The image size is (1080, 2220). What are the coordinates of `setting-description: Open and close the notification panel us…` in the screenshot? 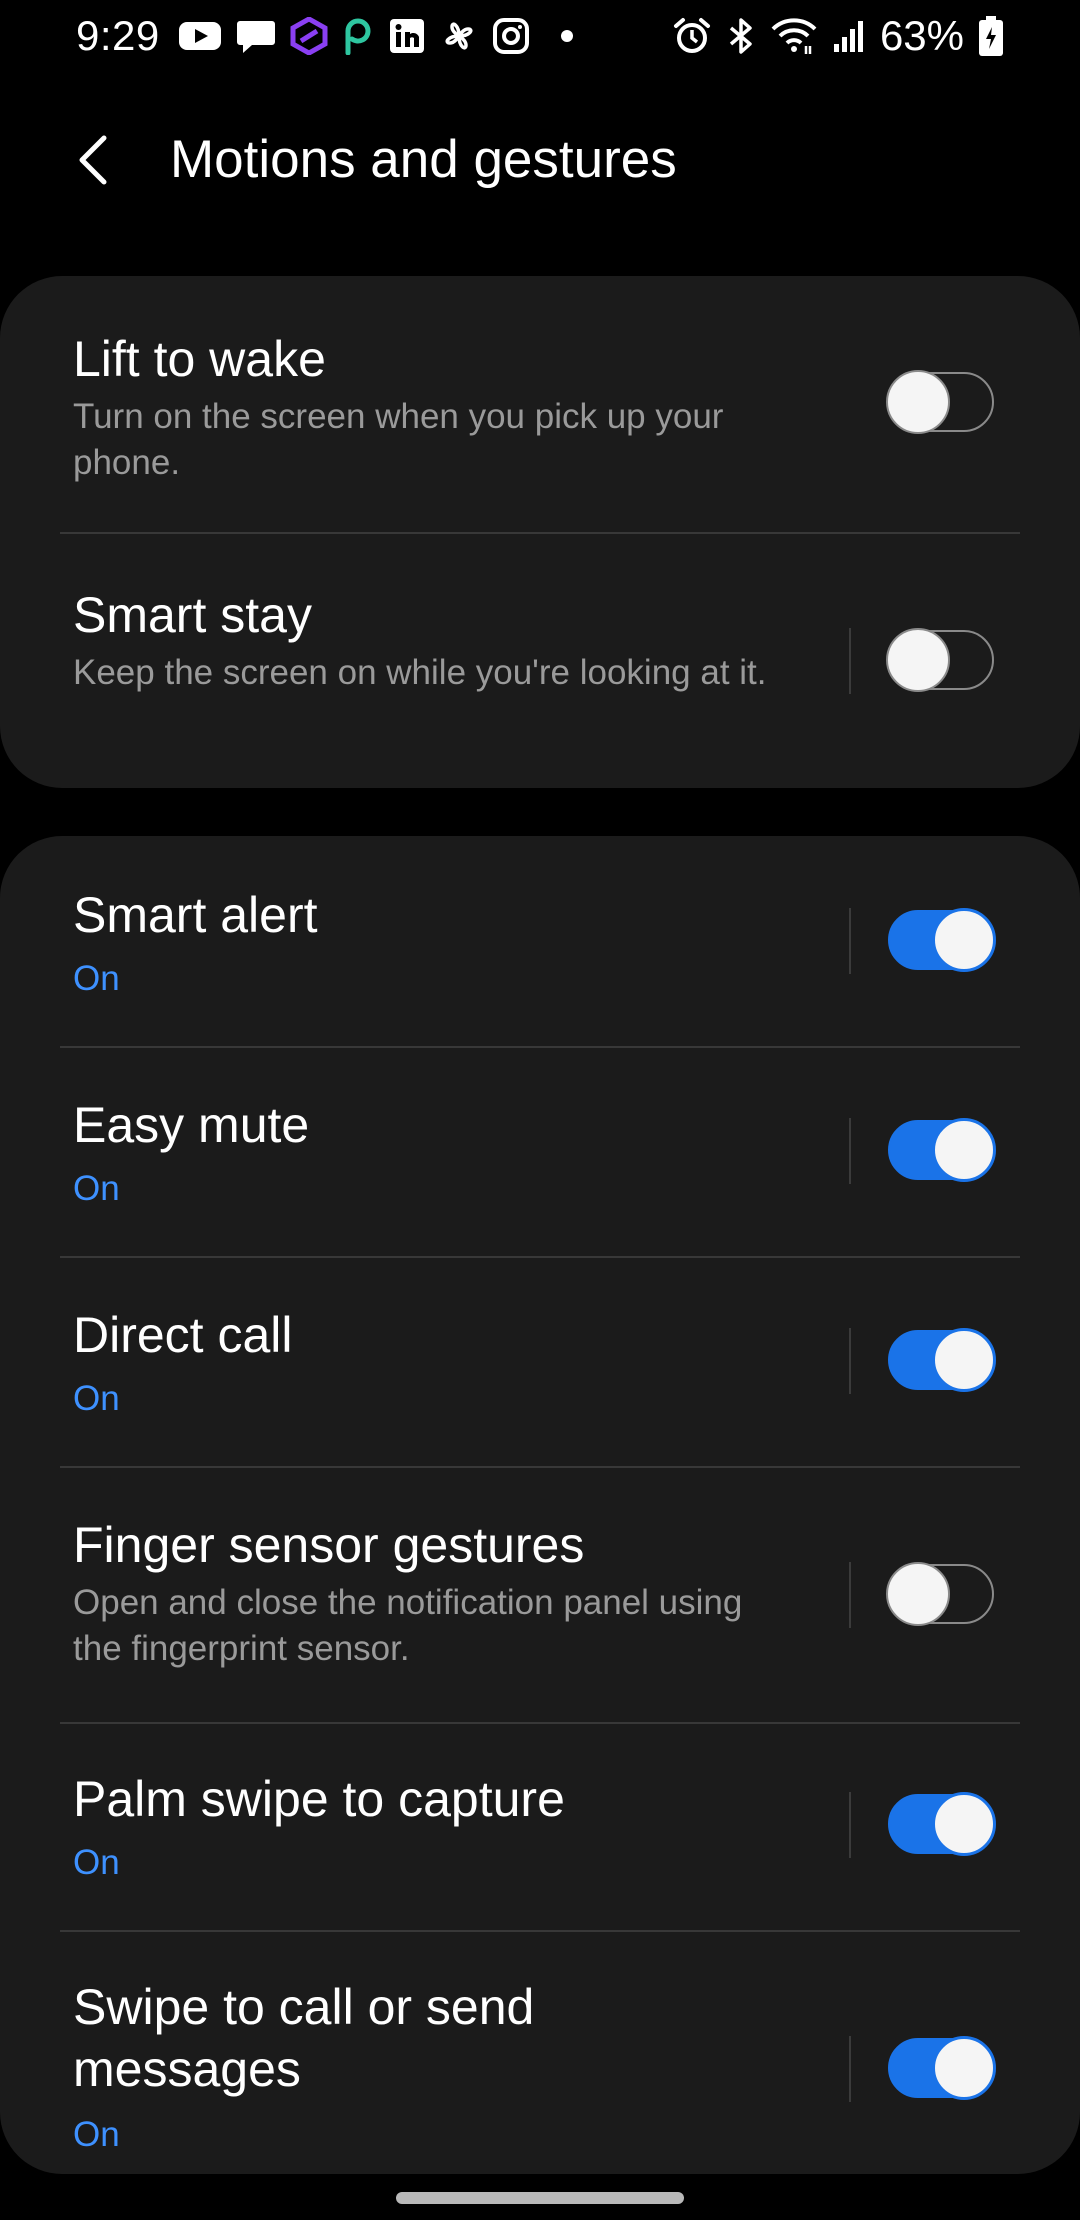 It's located at (408, 1625).